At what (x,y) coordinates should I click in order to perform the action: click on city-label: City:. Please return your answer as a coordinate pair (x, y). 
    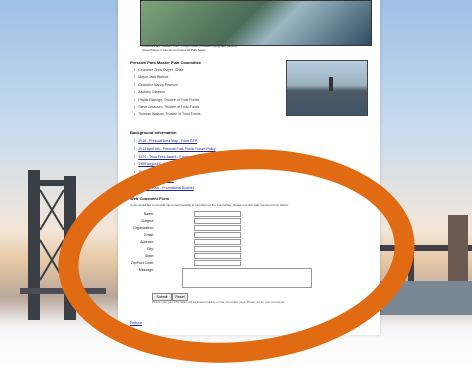
    Looking at the image, I should click on (150, 249).